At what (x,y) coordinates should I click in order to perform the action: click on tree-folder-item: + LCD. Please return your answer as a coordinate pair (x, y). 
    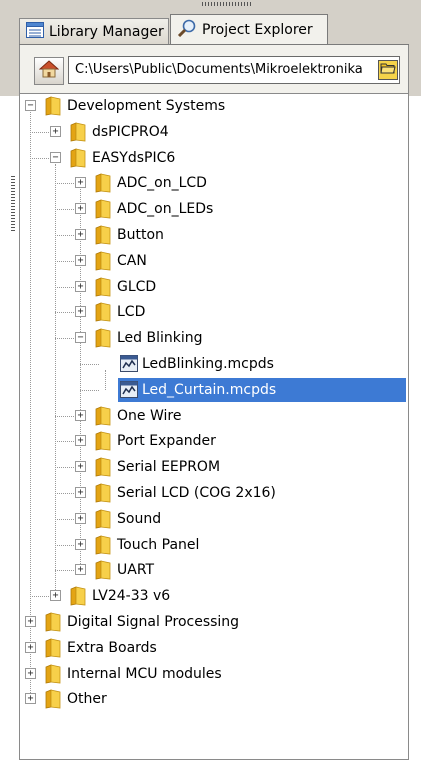
    Looking at the image, I should click on (213, 312).